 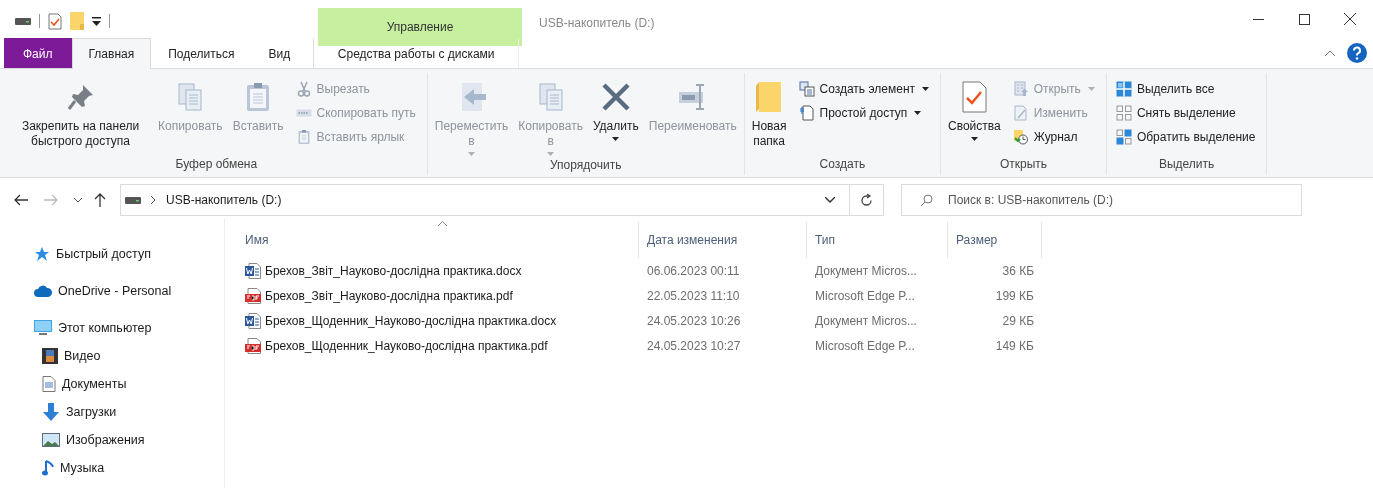 I want to click on file-name: Брехов_Щоденник_Науково-дослідна практика.docx, so click(x=411, y=320).